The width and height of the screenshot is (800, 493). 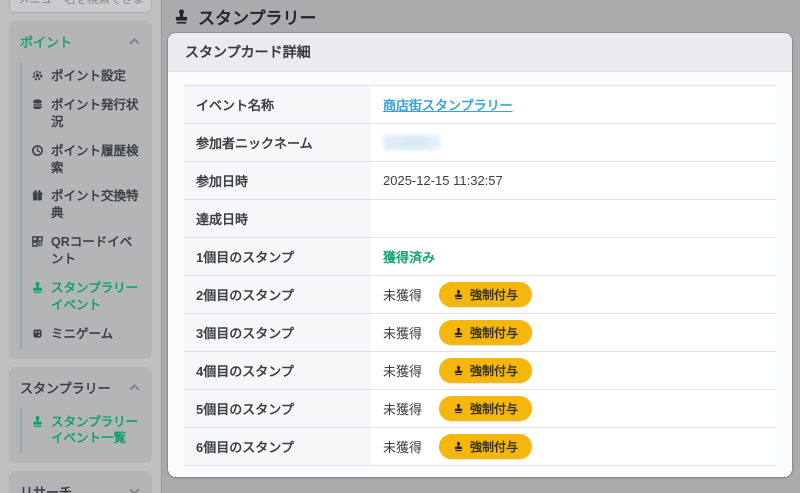 What do you see at coordinates (37, 75) in the screenshot?
I see `gear-icon` at bounding box center [37, 75].